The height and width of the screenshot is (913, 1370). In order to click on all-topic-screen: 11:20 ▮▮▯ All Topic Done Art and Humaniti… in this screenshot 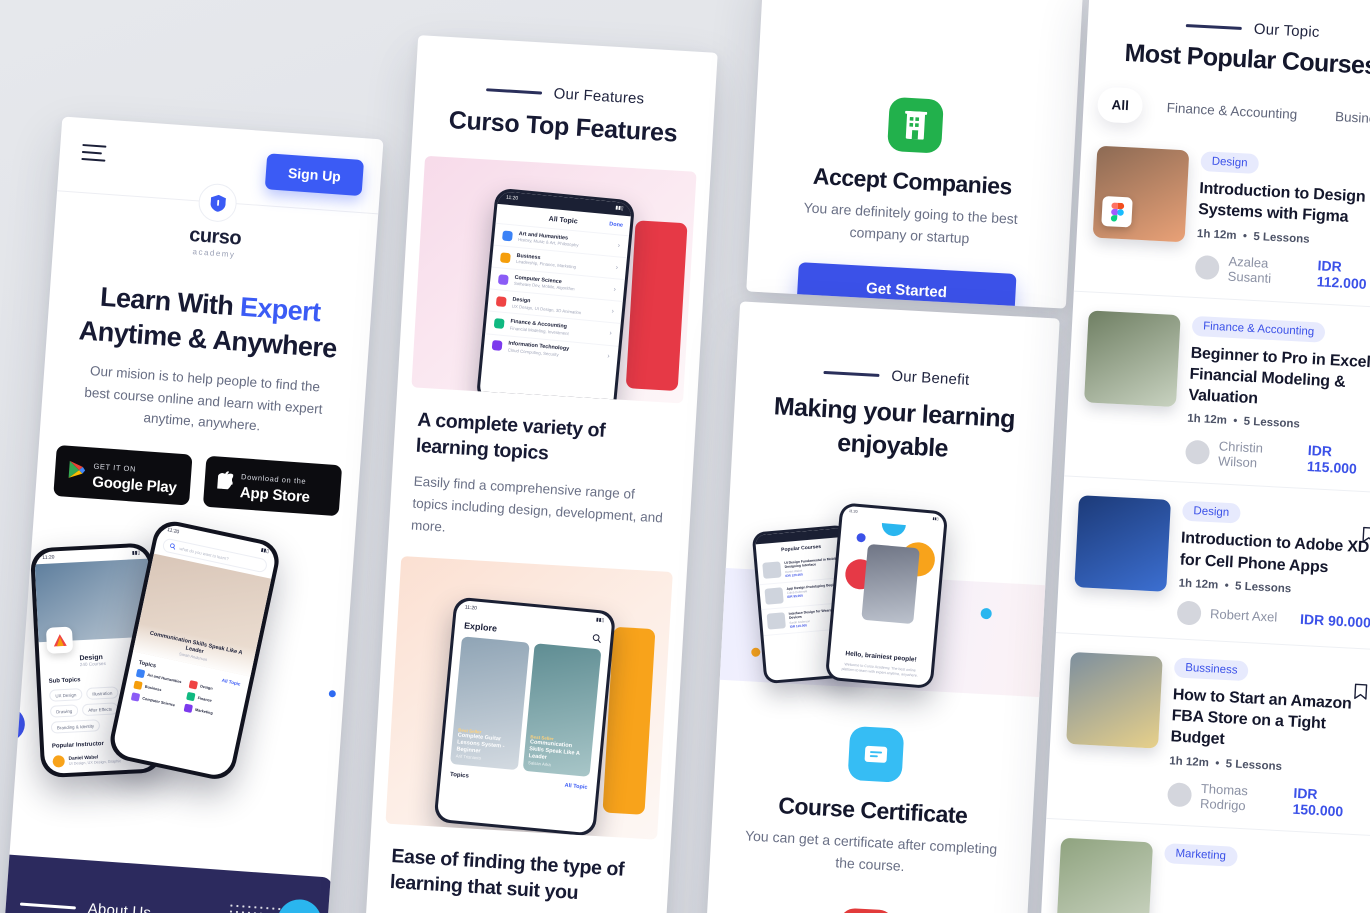, I will do `click(555, 297)`.